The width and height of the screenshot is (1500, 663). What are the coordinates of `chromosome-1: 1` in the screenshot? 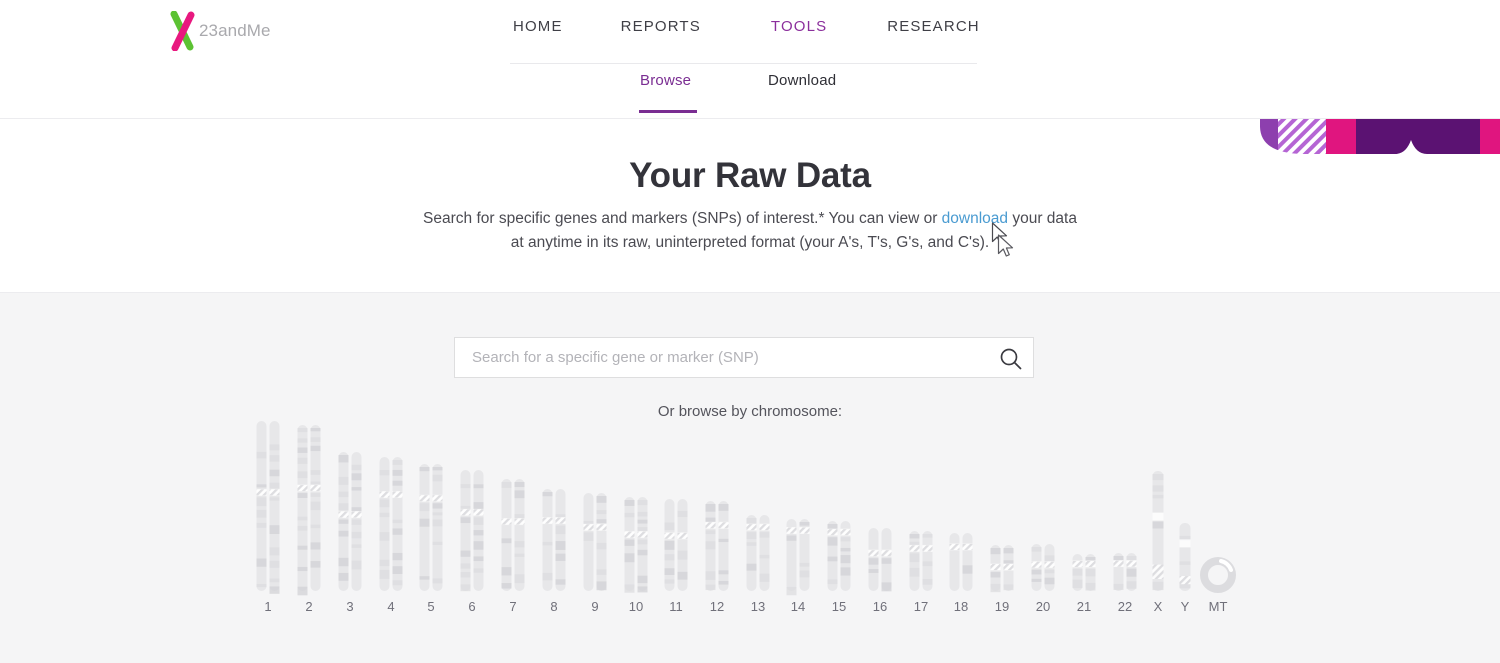 It's located at (268, 517).